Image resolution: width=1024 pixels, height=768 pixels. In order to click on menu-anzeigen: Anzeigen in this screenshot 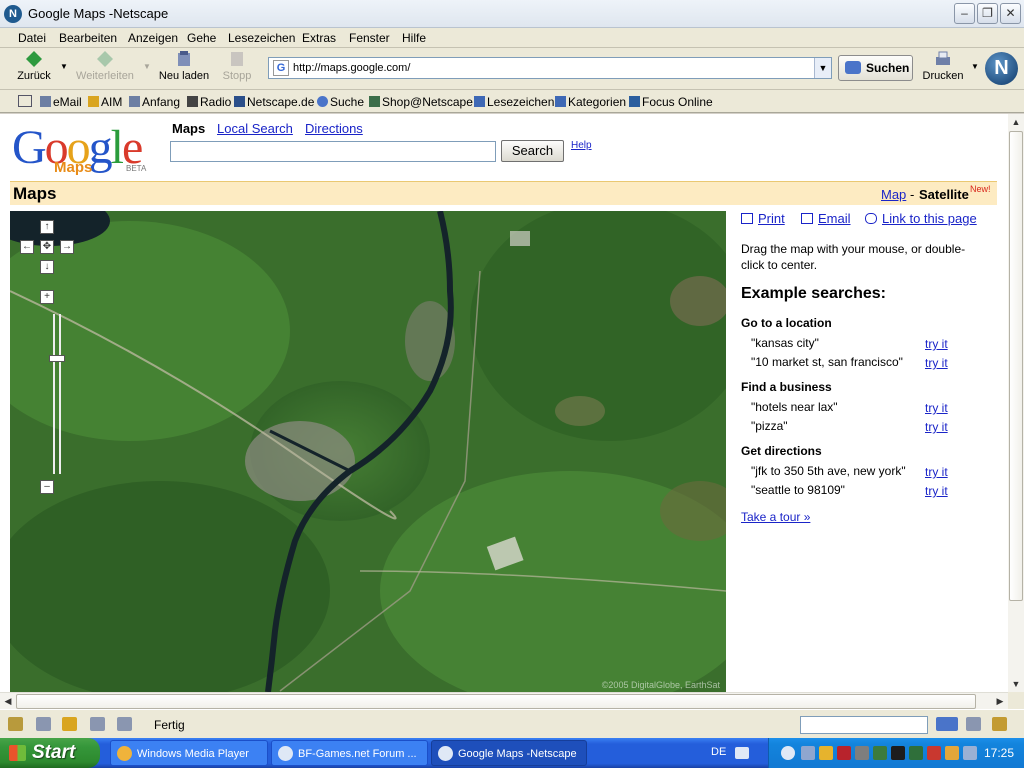, I will do `click(153, 38)`.